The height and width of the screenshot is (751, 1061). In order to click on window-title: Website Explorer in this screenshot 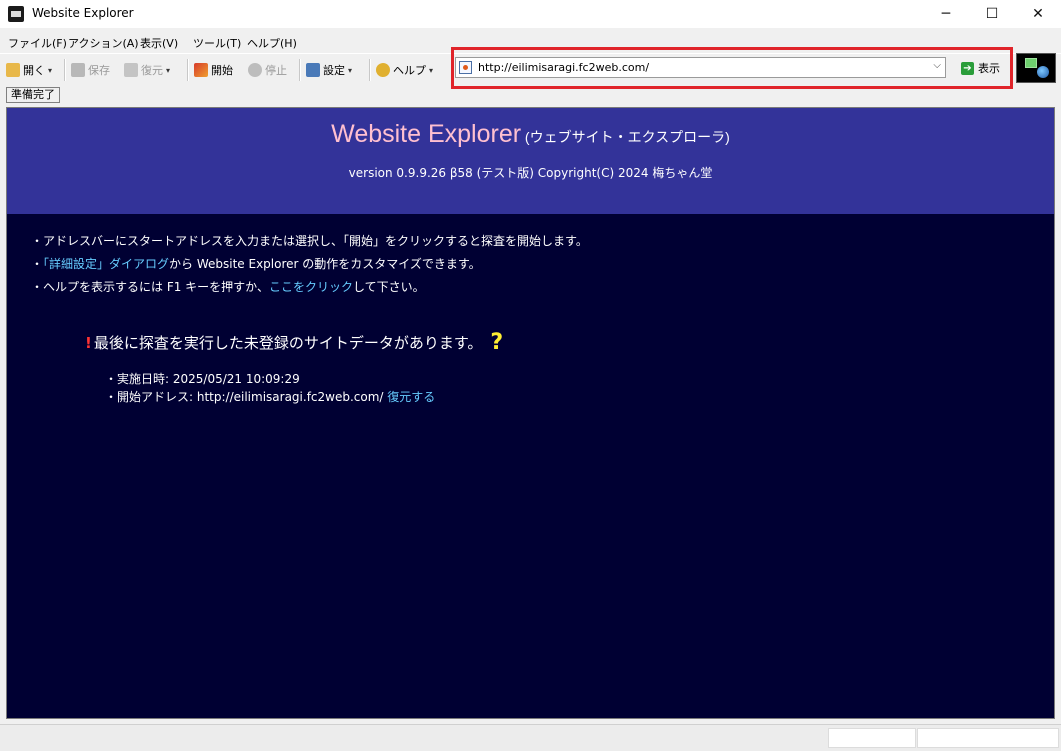, I will do `click(83, 13)`.